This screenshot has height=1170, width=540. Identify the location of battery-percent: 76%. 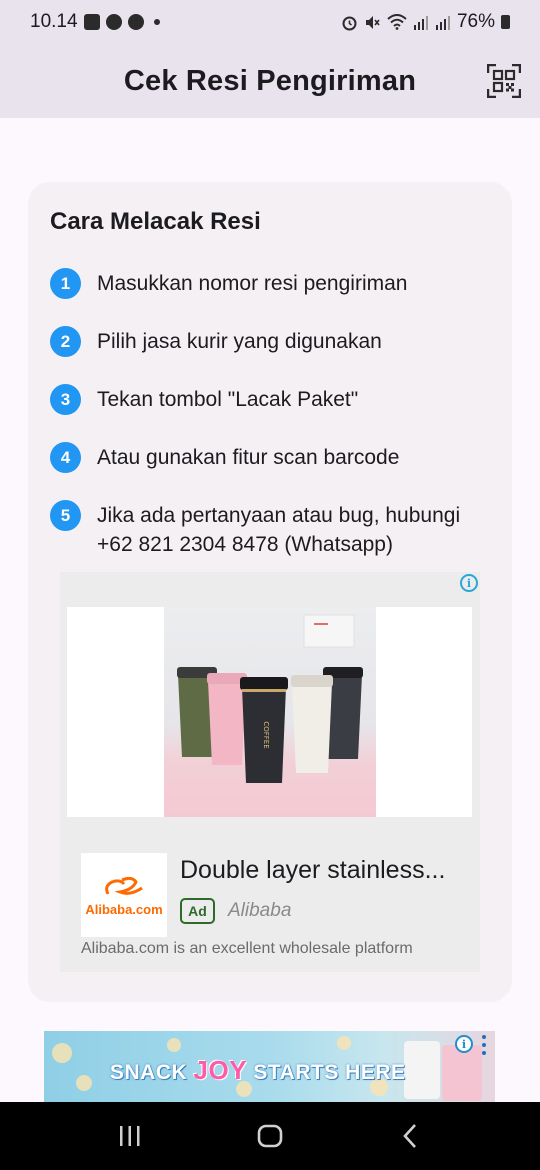
(475, 21).